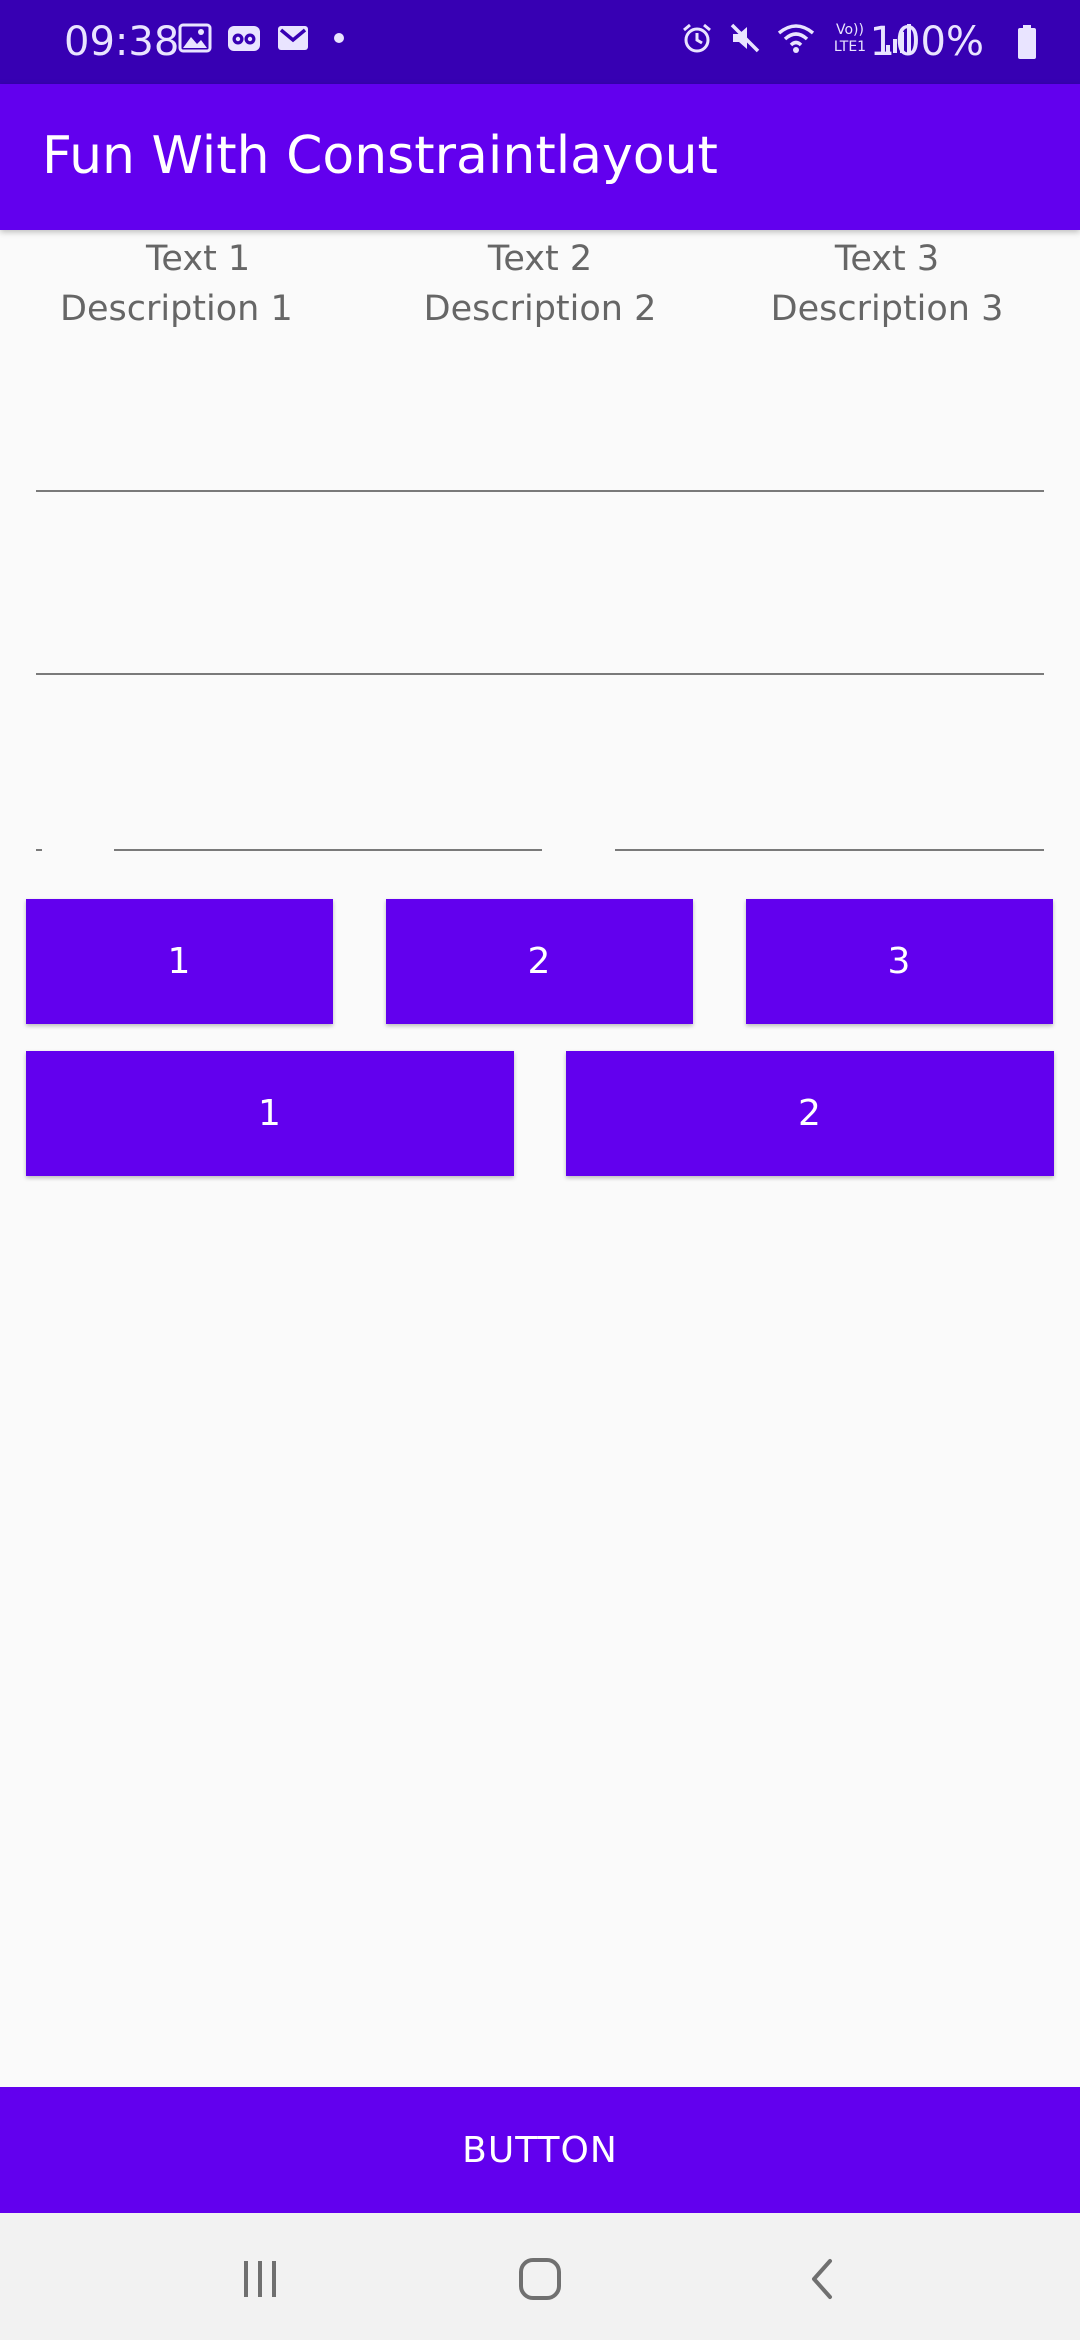  I want to click on alarm-icon, so click(697, 38).